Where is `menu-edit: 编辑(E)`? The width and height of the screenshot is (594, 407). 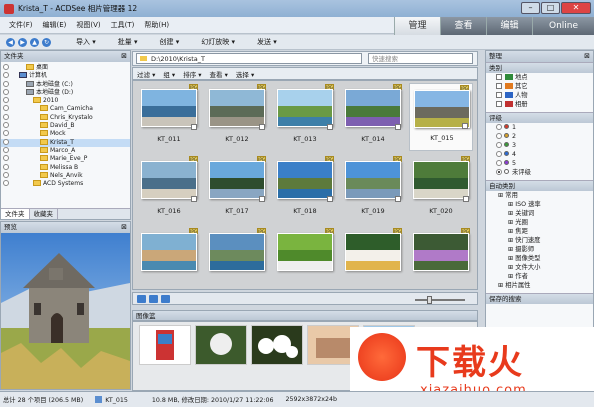 menu-edit: 编辑(E) is located at coordinates (55, 25).